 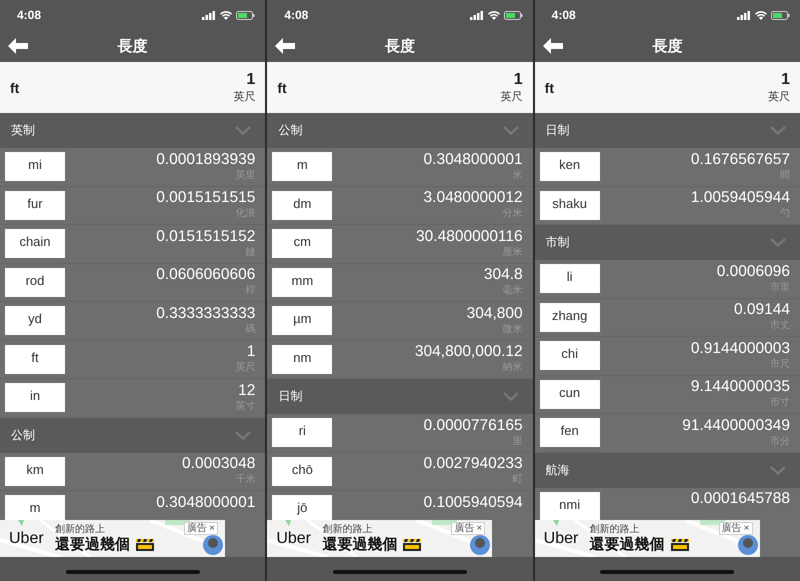 What do you see at coordinates (35, 167) in the screenshot?
I see `unit-label: mi` at bounding box center [35, 167].